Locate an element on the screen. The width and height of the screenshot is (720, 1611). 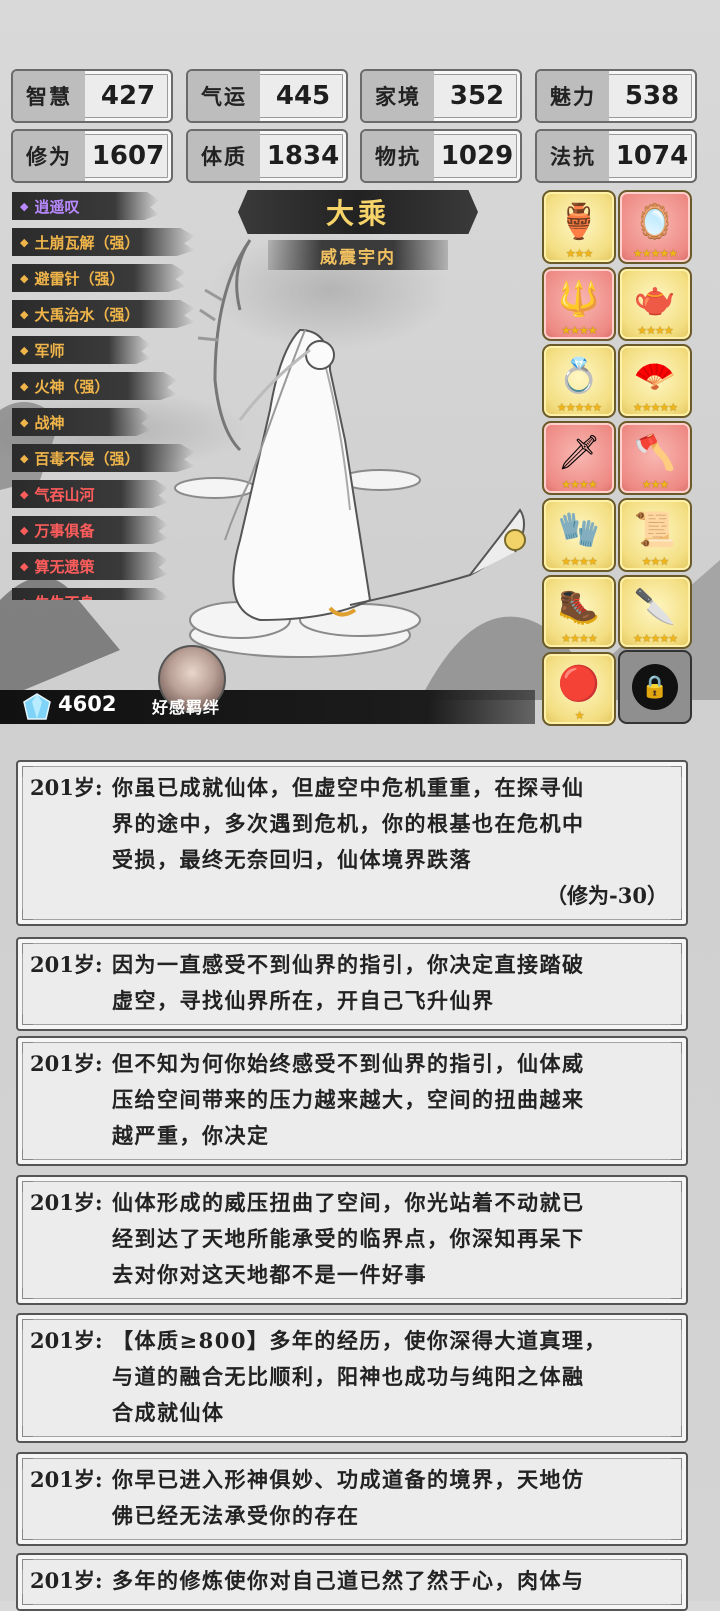
stat-value: 1607 is located at coordinates (128, 156).